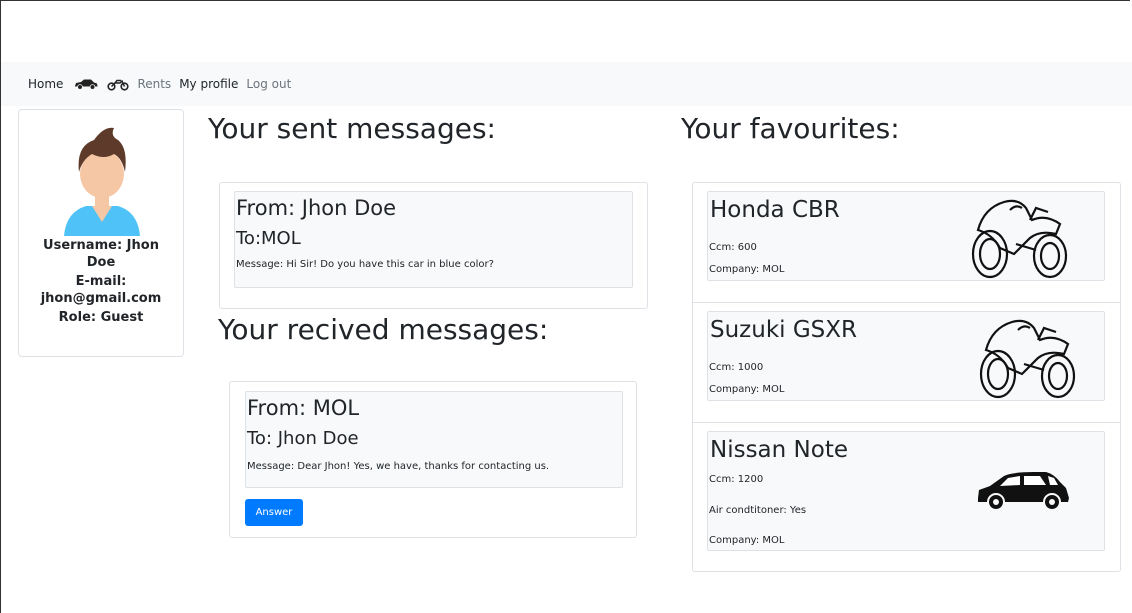  What do you see at coordinates (303, 438) in the screenshot?
I see `received-message-to: To: Jhon Doe` at bounding box center [303, 438].